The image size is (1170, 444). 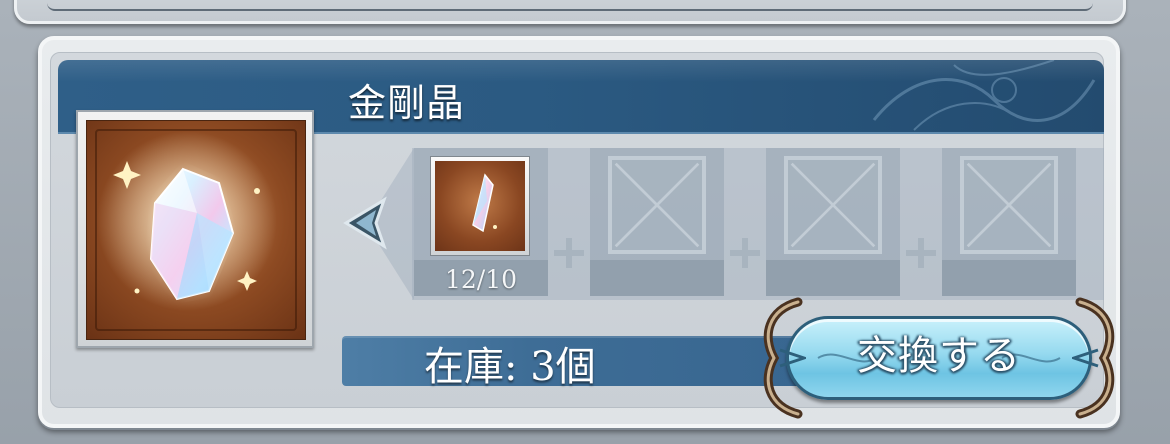 I want to click on material-icon-frame, so click(x=480, y=206).